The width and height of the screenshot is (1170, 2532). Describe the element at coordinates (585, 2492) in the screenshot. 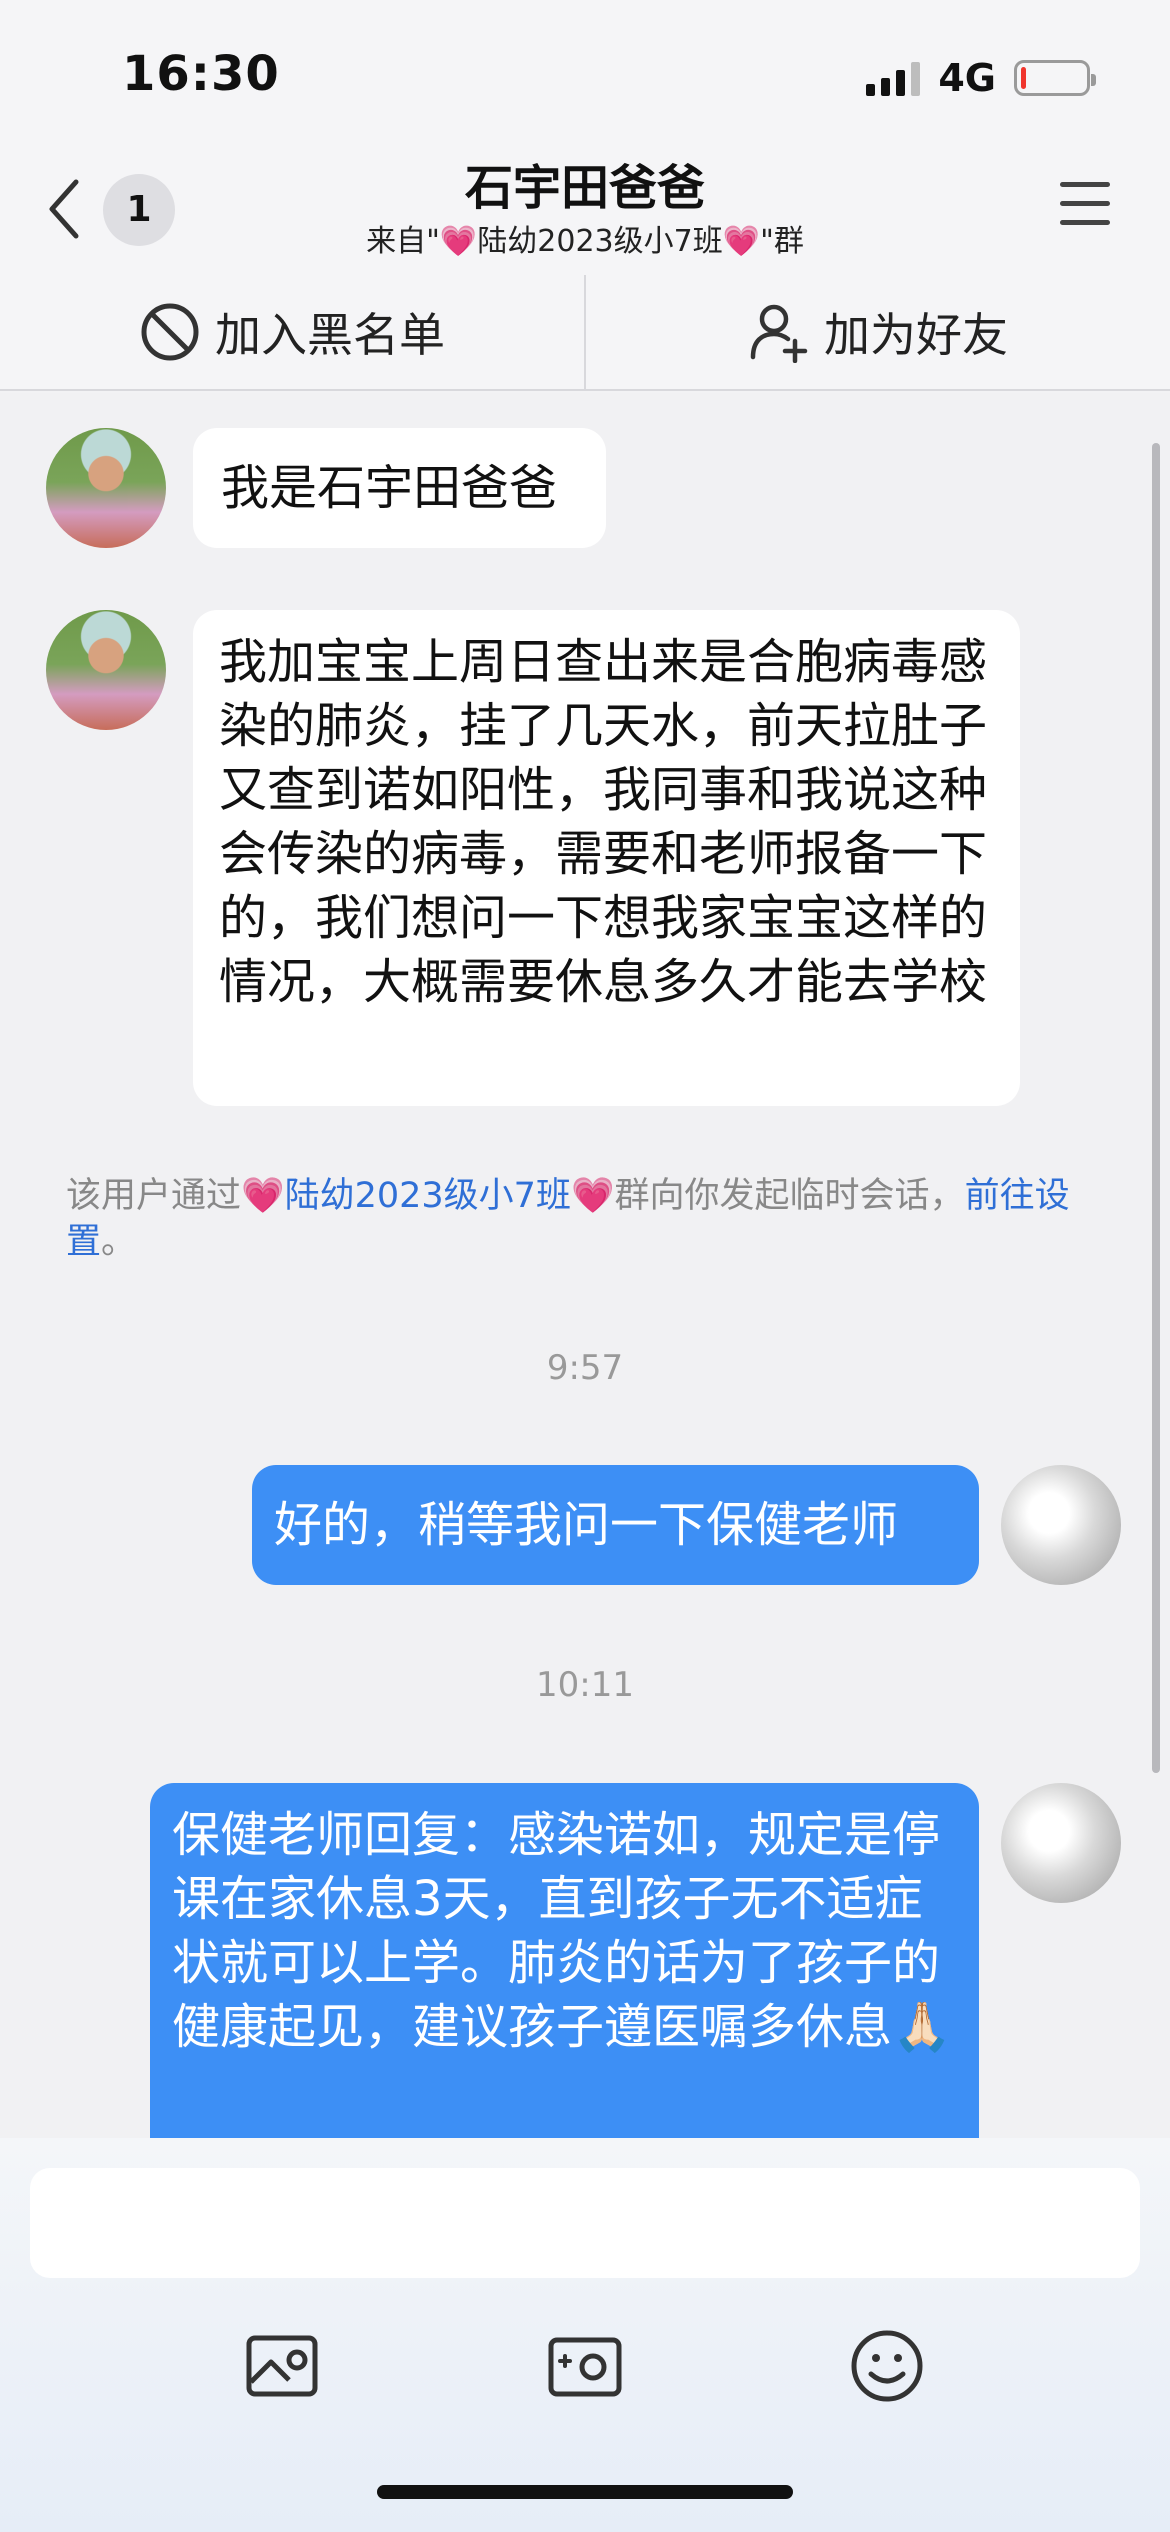

I see `home-indicator` at that location.